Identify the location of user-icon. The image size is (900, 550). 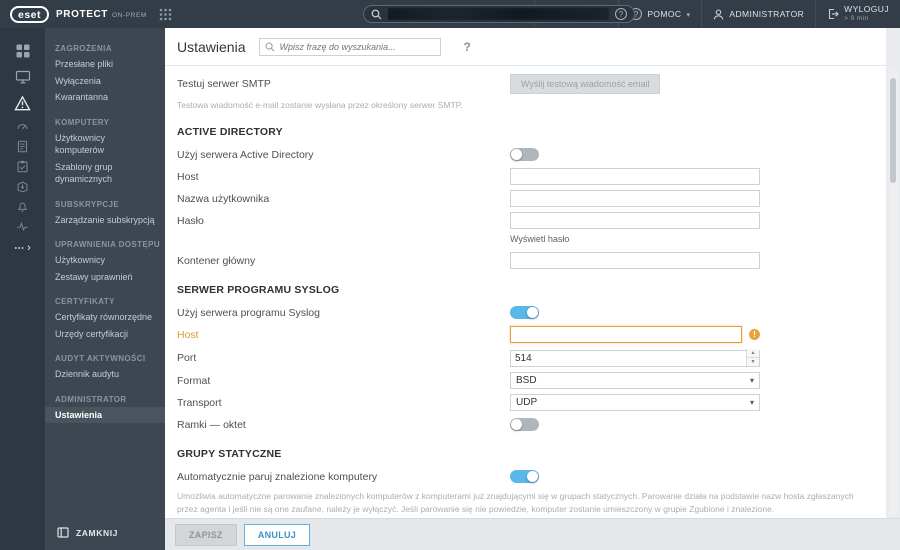
(718, 14).